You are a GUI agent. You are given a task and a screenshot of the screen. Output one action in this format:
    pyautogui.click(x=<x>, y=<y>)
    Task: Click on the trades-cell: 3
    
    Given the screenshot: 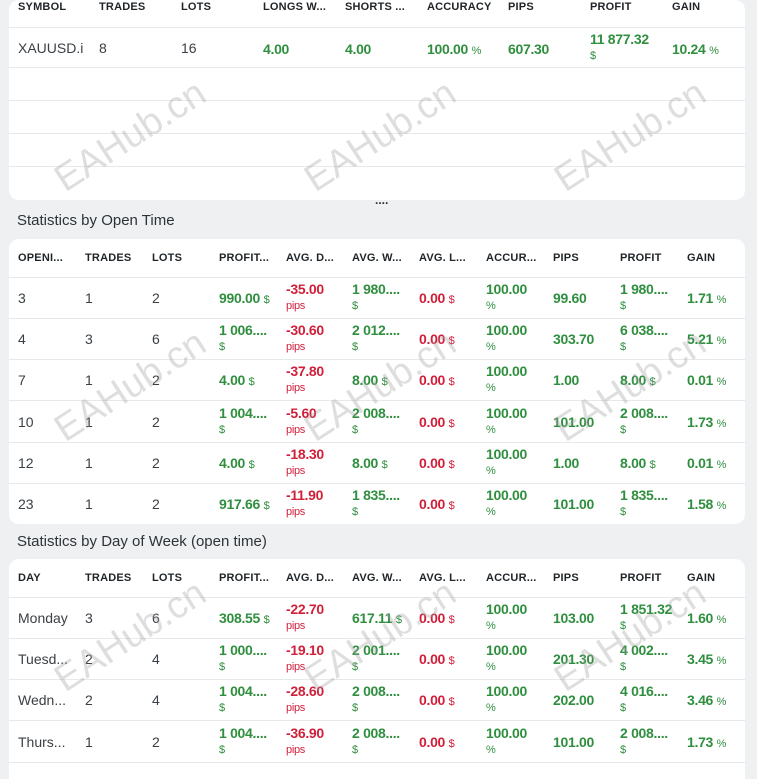 What is the action you would take?
    pyautogui.click(x=89, y=618)
    